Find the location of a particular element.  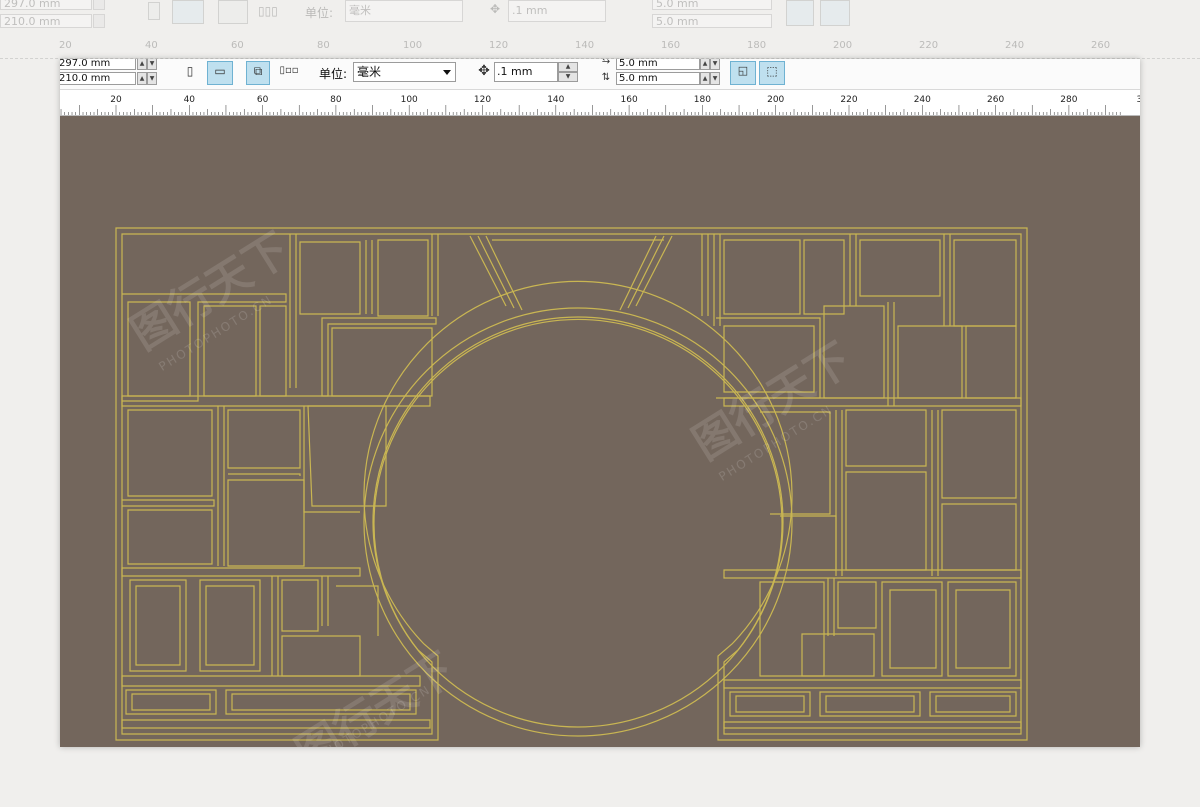

dup-y-spin-up-icon: ▲ is located at coordinates (705, 78).